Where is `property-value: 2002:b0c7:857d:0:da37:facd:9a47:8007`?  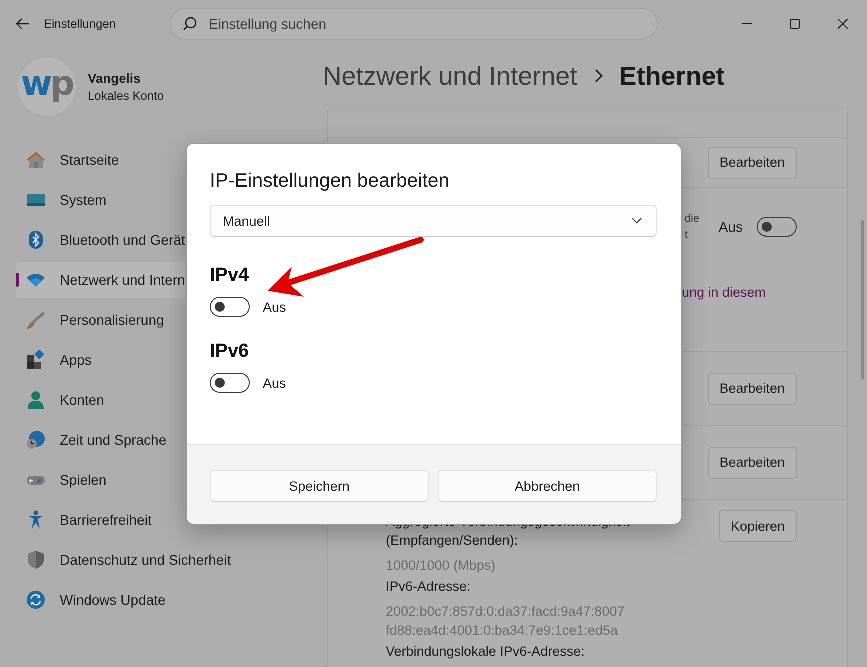
property-value: 2002:b0c7:857d:0:da37:facd:9a47:8007 is located at coordinates (506, 612).